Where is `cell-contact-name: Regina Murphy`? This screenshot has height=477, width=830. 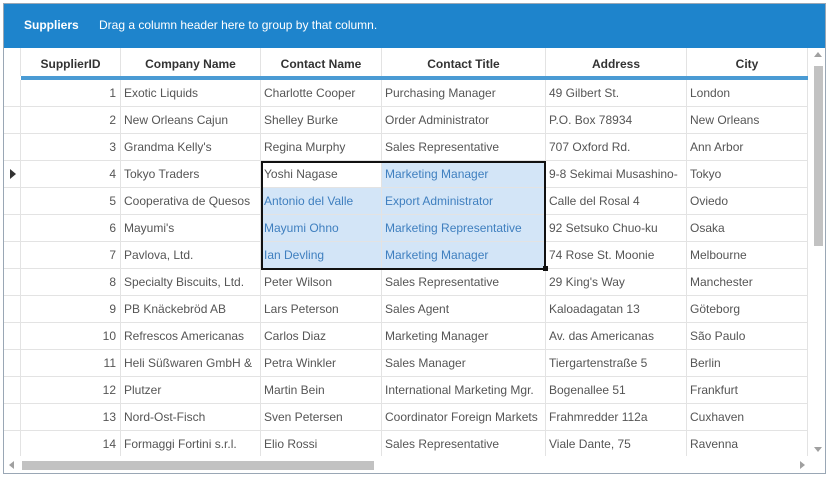 cell-contact-name: Regina Murphy is located at coordinates (321, 147).